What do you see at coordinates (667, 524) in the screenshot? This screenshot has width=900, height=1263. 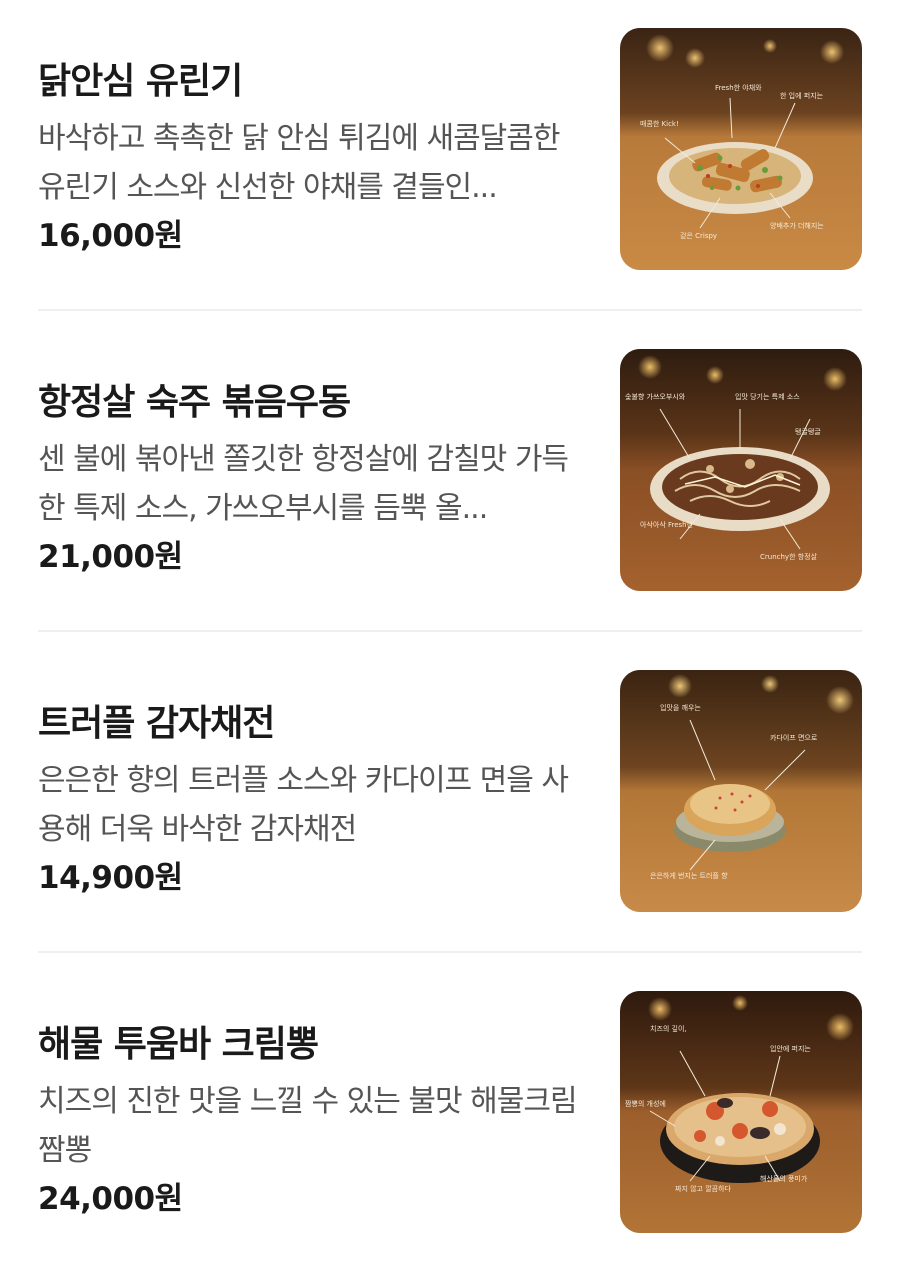 I see `svg-text: 아삭아삭 Fresh한` at bounding box center [667, 524].